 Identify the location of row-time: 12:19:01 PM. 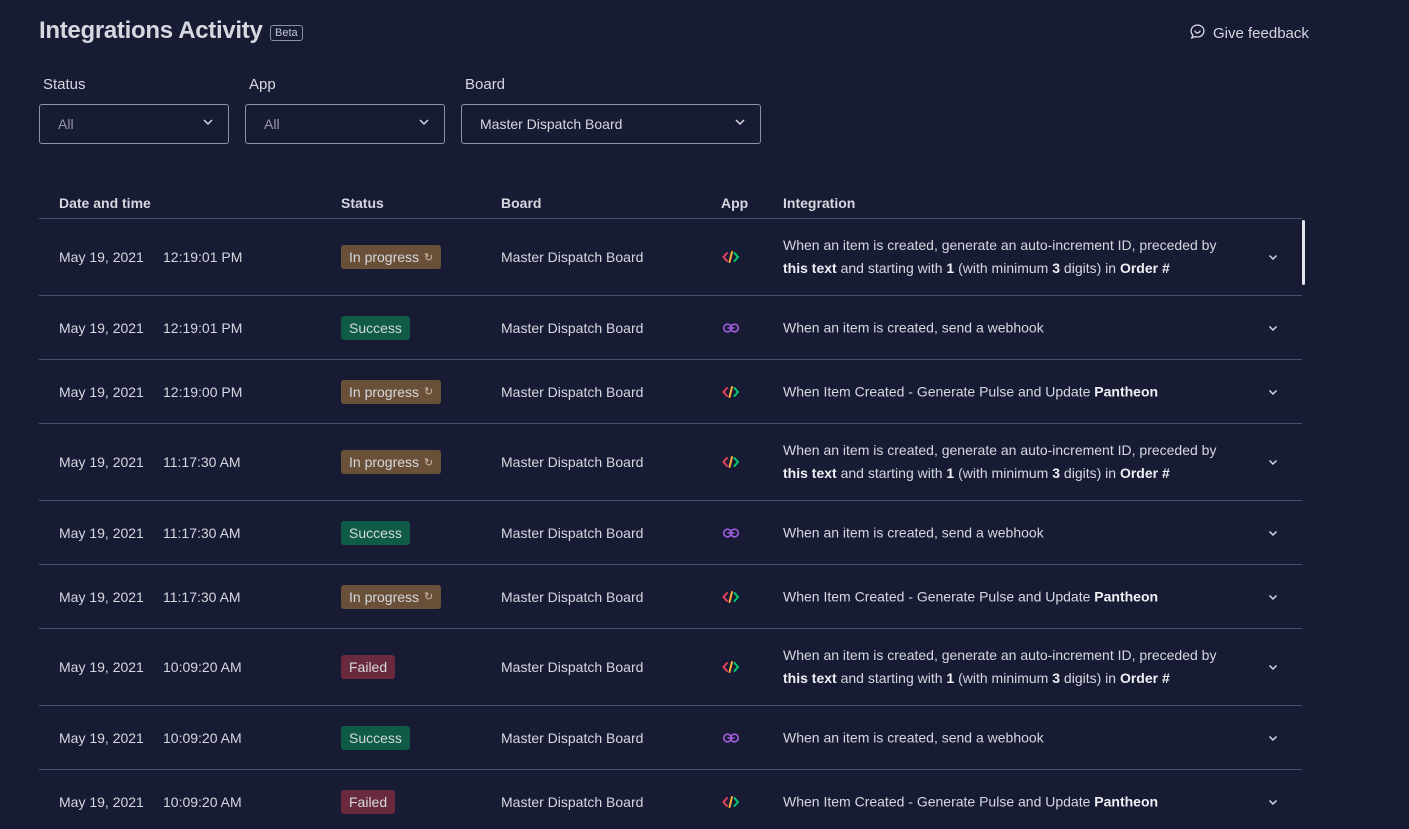
(203, 257).